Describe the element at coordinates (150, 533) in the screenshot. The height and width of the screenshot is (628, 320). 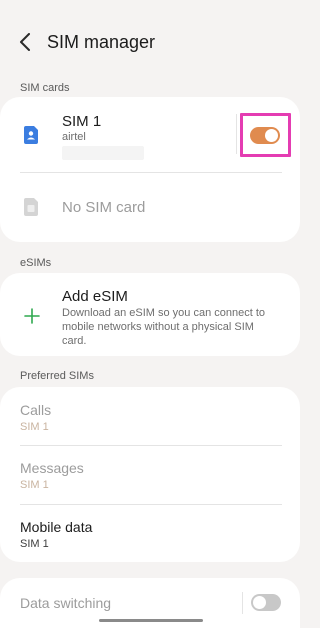
I see `mobile-data-row: Mobile data SIM 1` at that location.